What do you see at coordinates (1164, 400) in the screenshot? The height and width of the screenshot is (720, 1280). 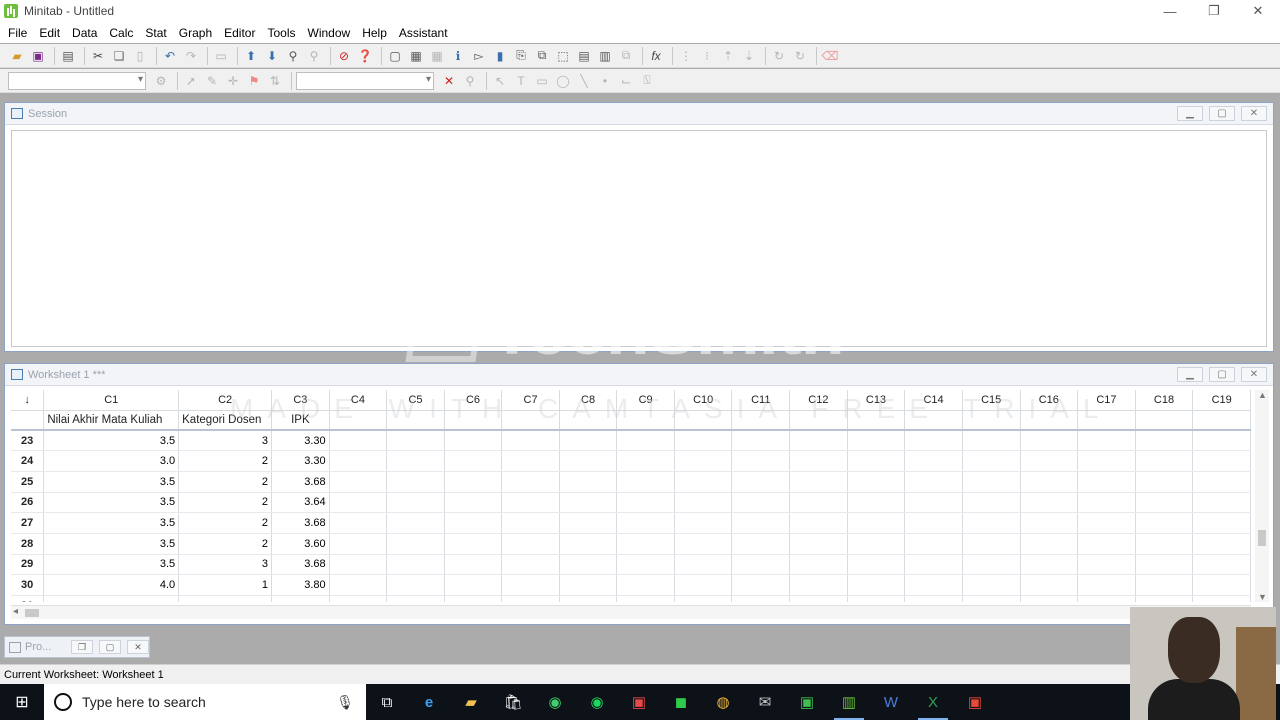 I see `column-header: C18` at bounding box center [1164, 400].